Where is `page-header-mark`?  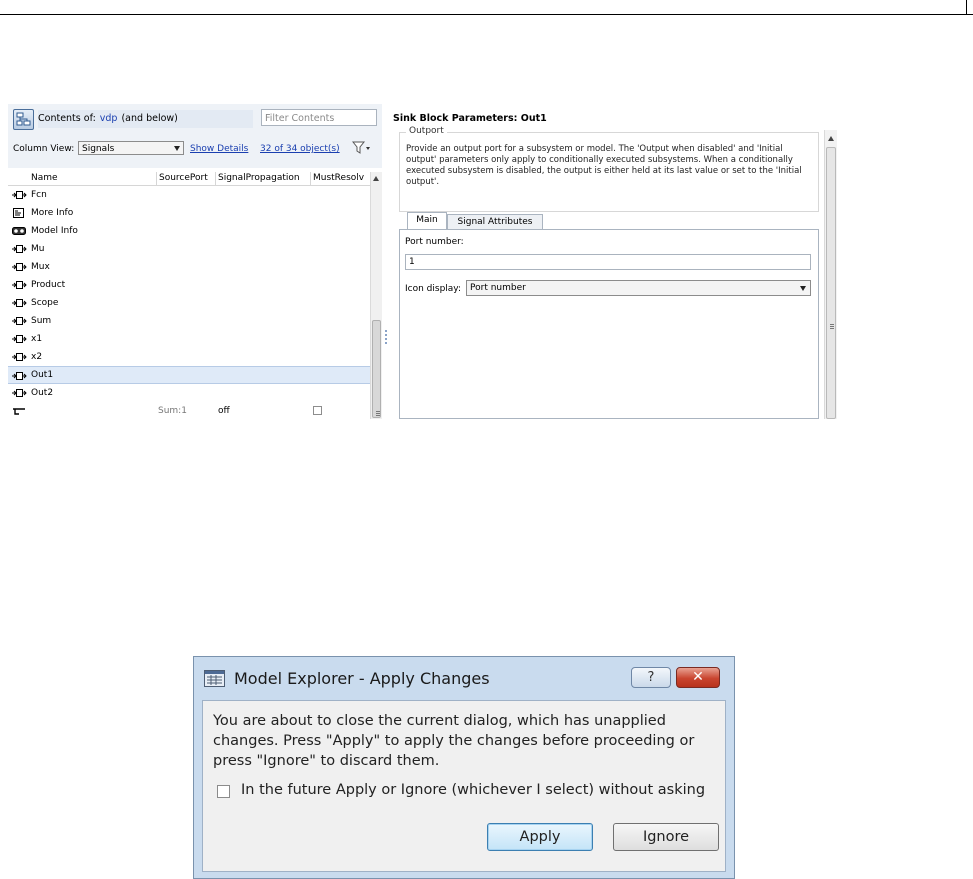 page-header-mark is located at coordinates (966, 7).